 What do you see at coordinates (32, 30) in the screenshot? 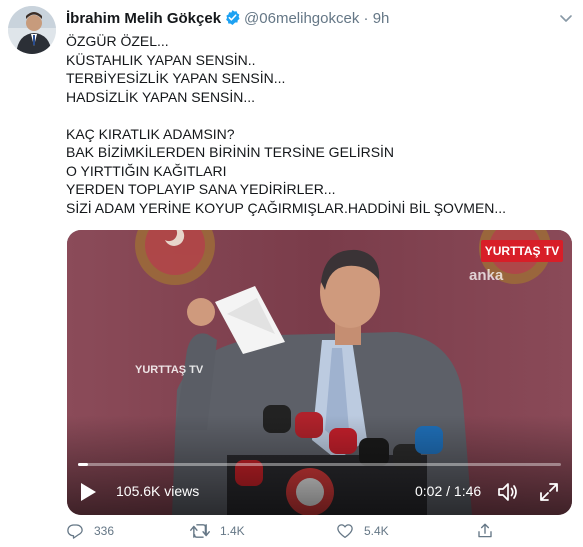
I see `avatar` at bounding box center [32, 30].